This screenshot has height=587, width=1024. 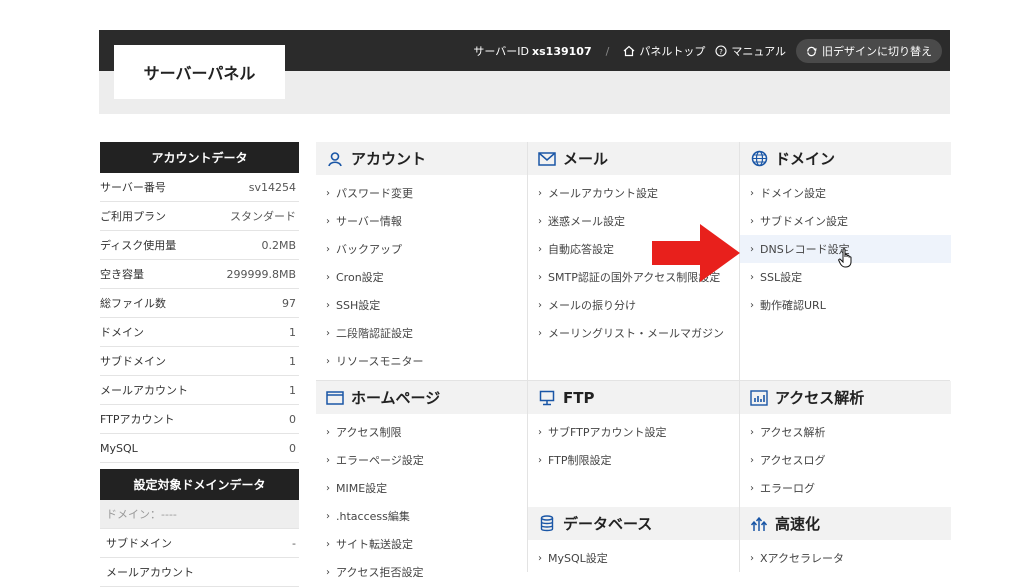 What do you see at coordinates (759, 524) in the screenshot?
I see `speed-arrows-icon` at bounding box center [759, 524].